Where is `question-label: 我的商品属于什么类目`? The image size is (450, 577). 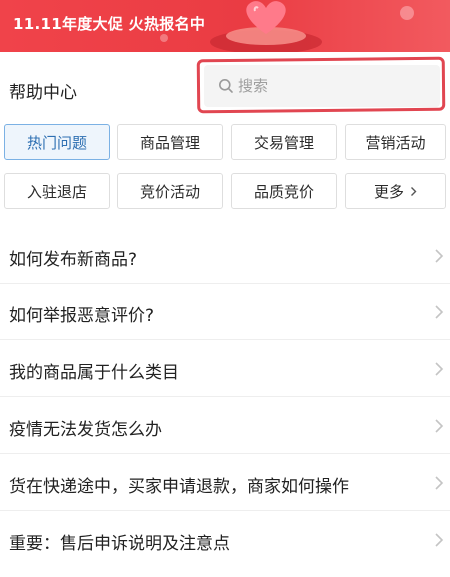
question-label: 我的商品属于什么类目 is located at coordinates (94, 373).